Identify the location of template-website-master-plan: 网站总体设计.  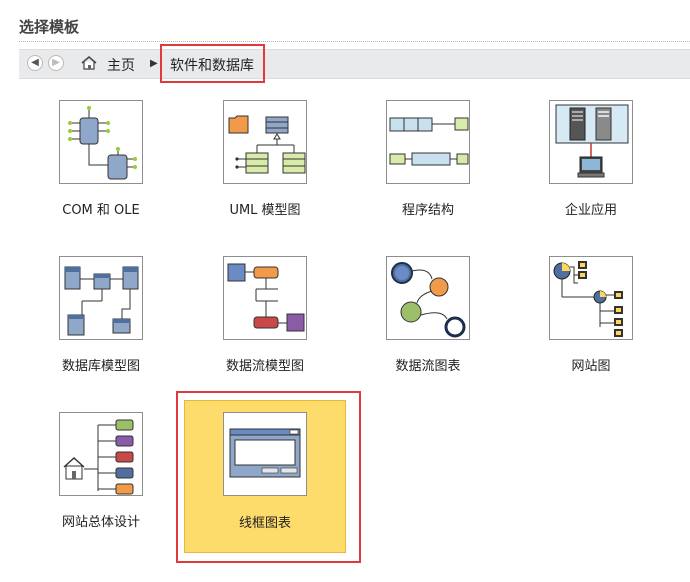
(101, 487).